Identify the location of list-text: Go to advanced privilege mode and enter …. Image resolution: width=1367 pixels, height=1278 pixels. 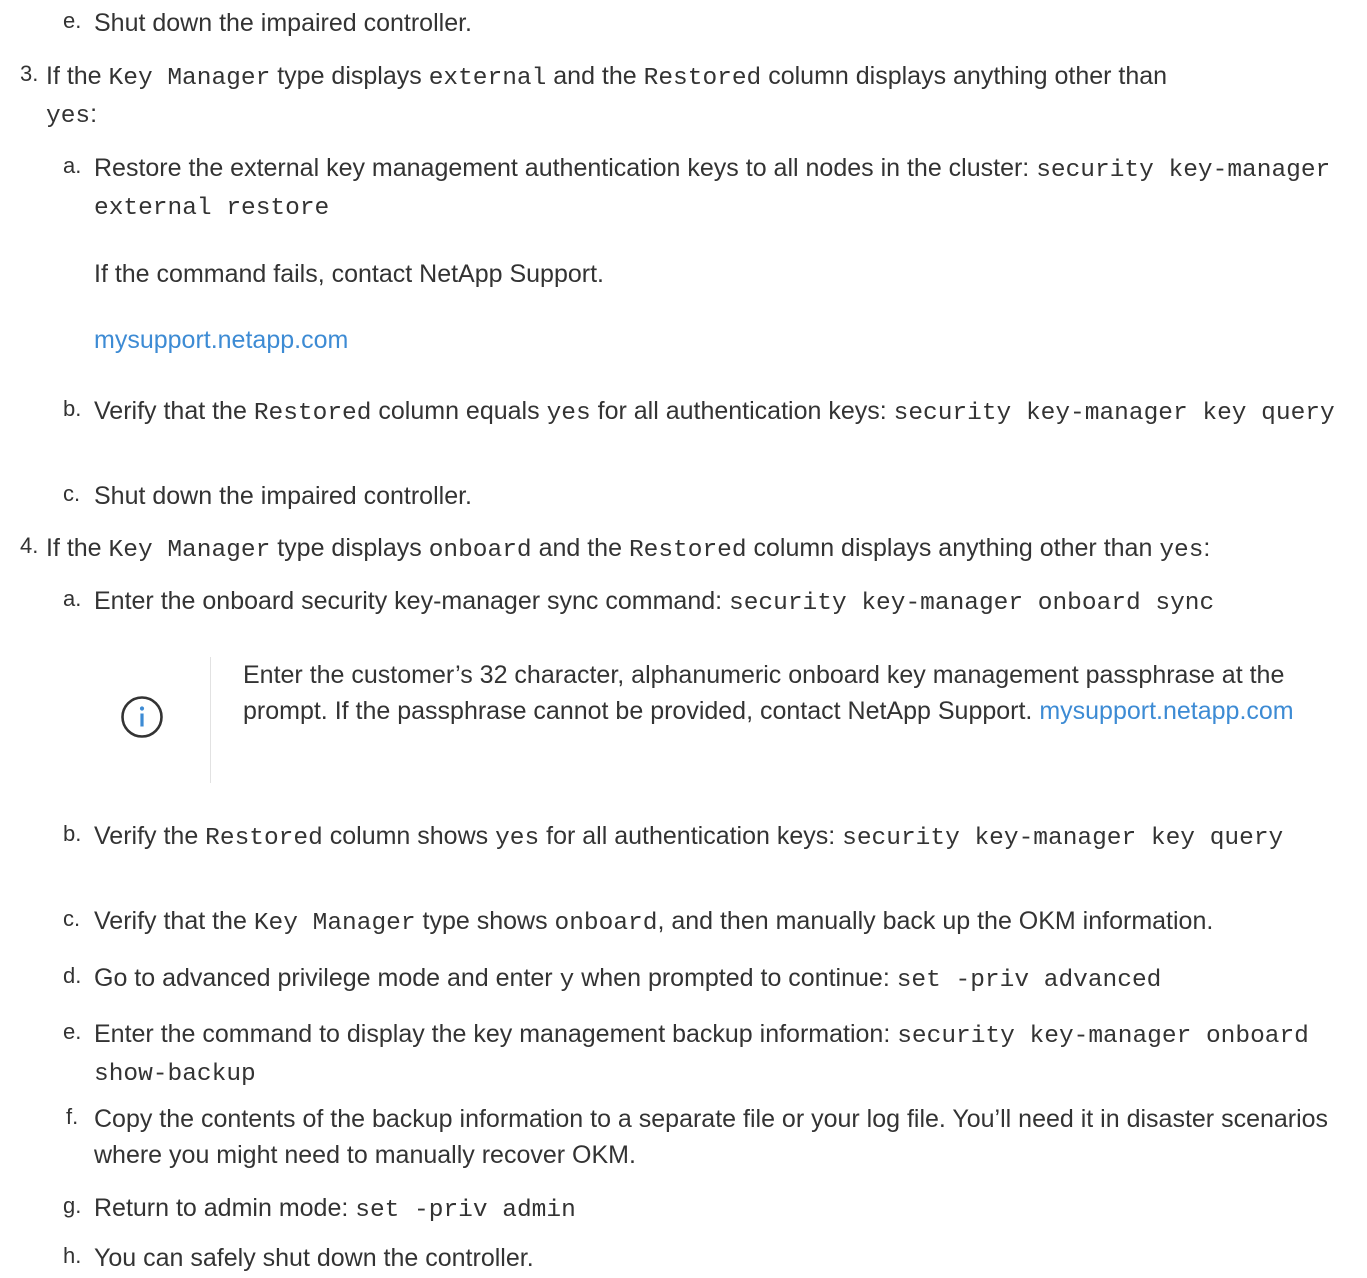
(628, 979).